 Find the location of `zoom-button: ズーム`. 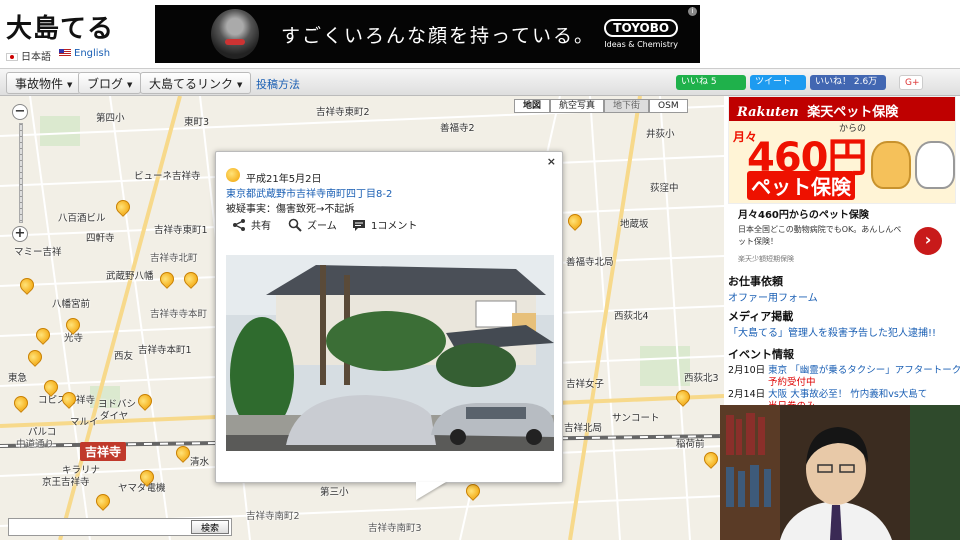

zoom-button: ズーム is located at coordinates (312, 224).